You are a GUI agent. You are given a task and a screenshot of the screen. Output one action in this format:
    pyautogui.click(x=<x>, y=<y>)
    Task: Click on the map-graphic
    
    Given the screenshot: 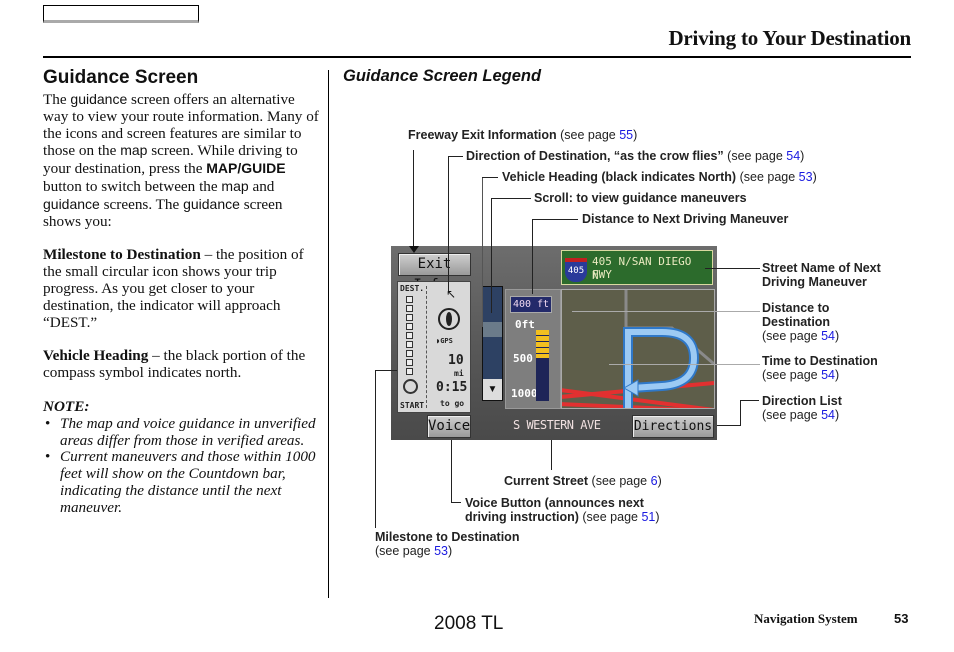 What is the action you would take?
    pyautogui.click(x=638, y=349)
    